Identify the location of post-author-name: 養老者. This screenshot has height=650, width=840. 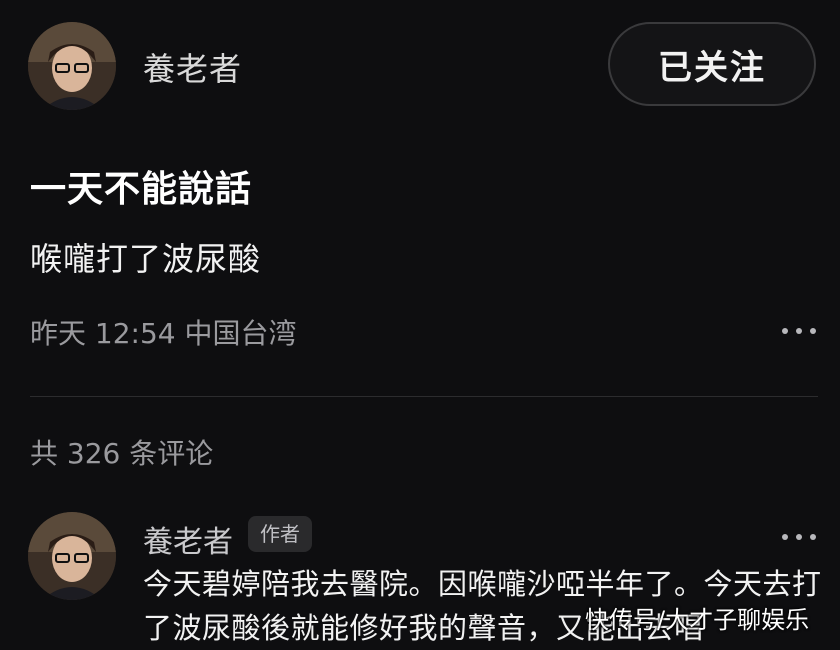
(192, 67).